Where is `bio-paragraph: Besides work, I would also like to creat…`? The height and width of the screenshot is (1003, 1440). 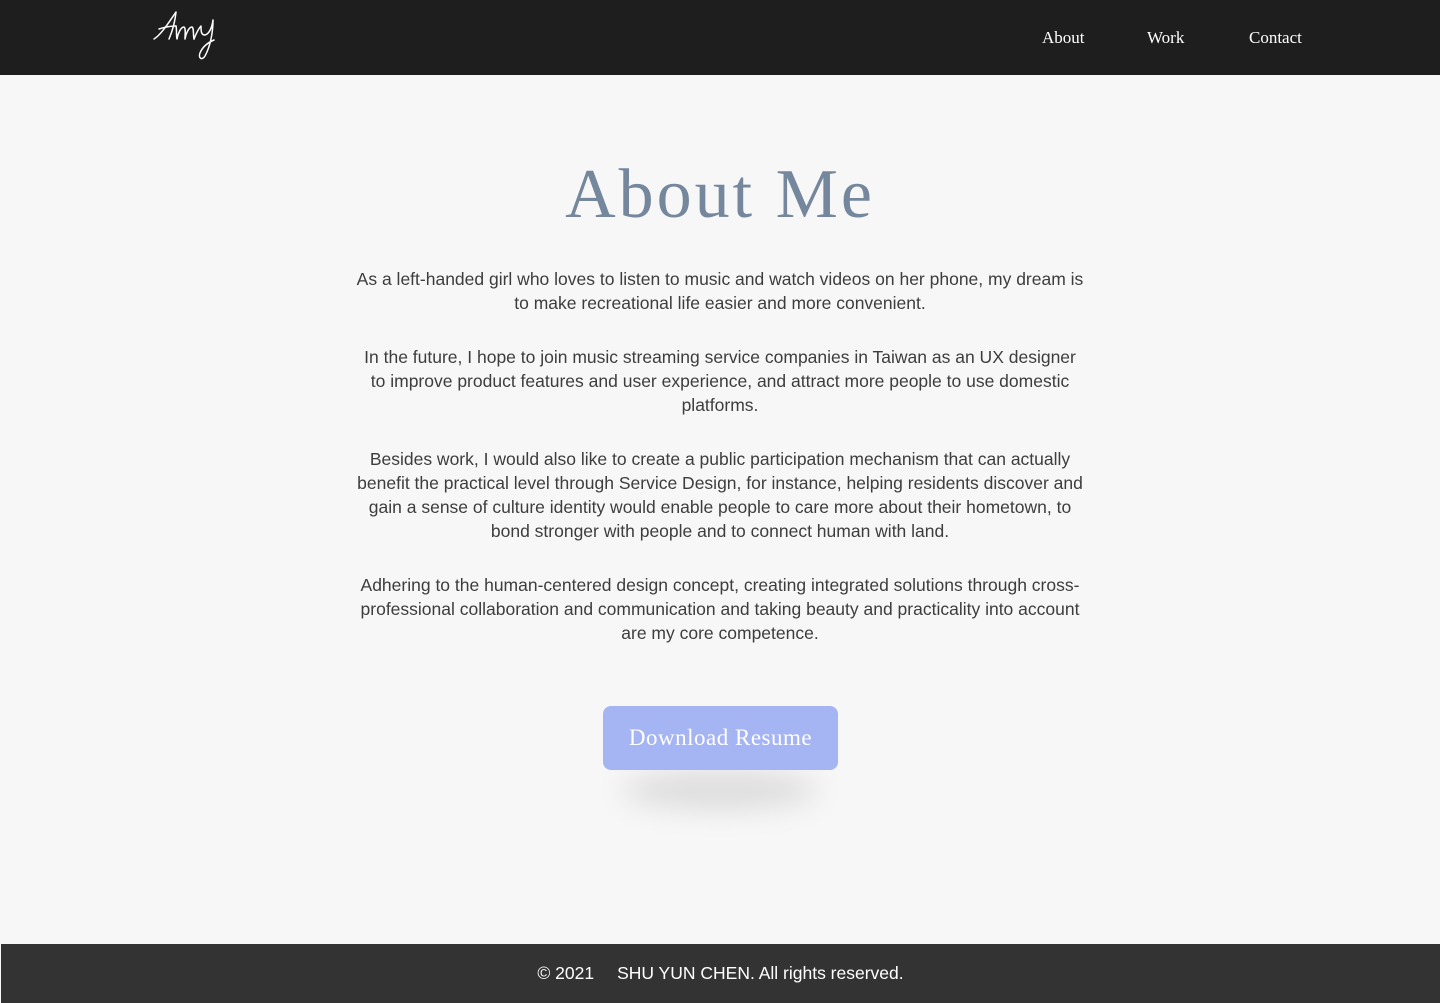
bio-paragraph: Besides work, I would also like to creat… is located at coordinates (720, 495).